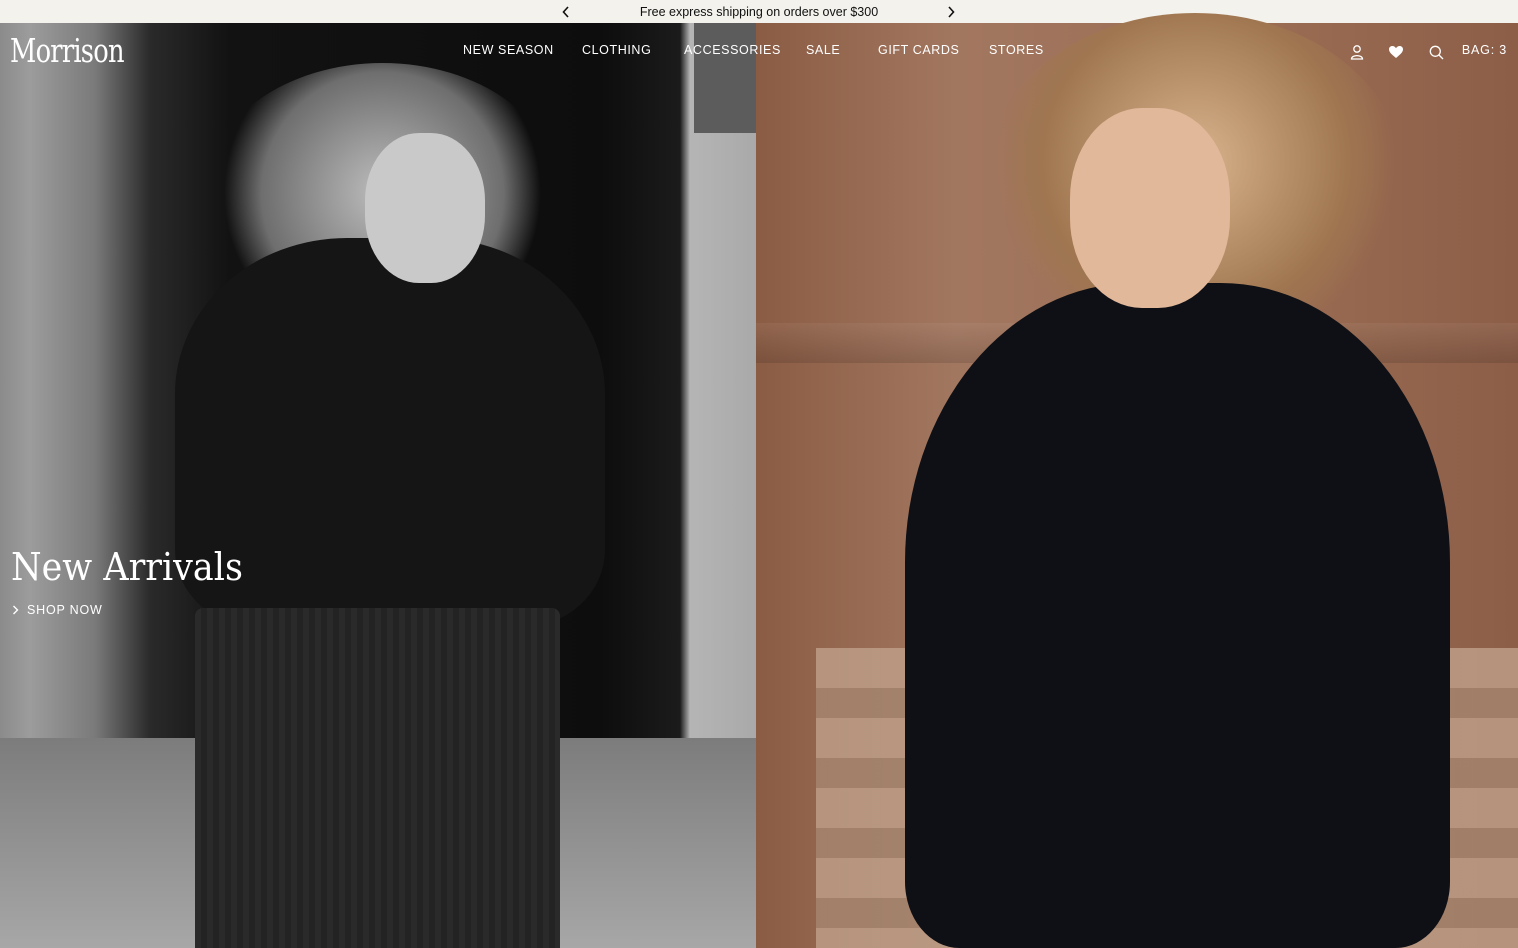  I want to click on wishlist-button, so click(1396, 52).